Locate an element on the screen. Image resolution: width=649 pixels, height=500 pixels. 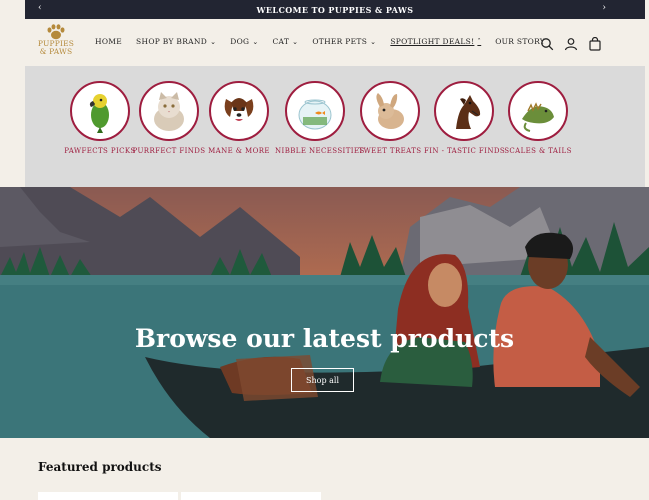
category-tweet-treats: TWEET TREATS is located at coordinates (390, 118).